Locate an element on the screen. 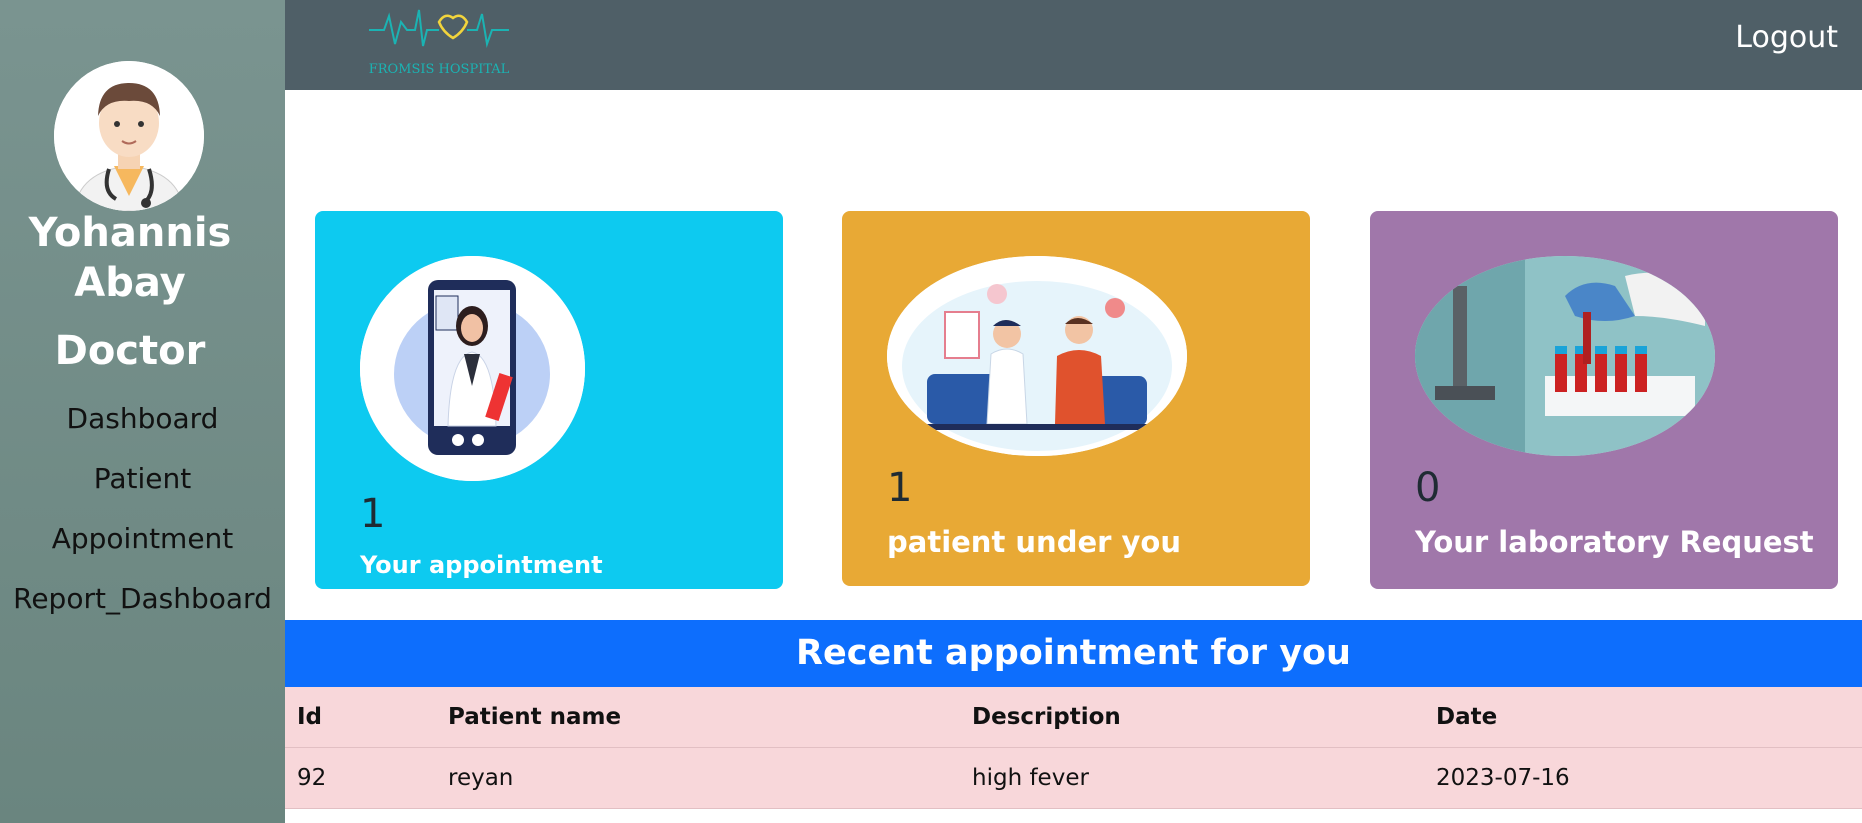 The width and height of the screenshot is (1862, 823). column-header-date: Date is located at coordinates (1467, 717).